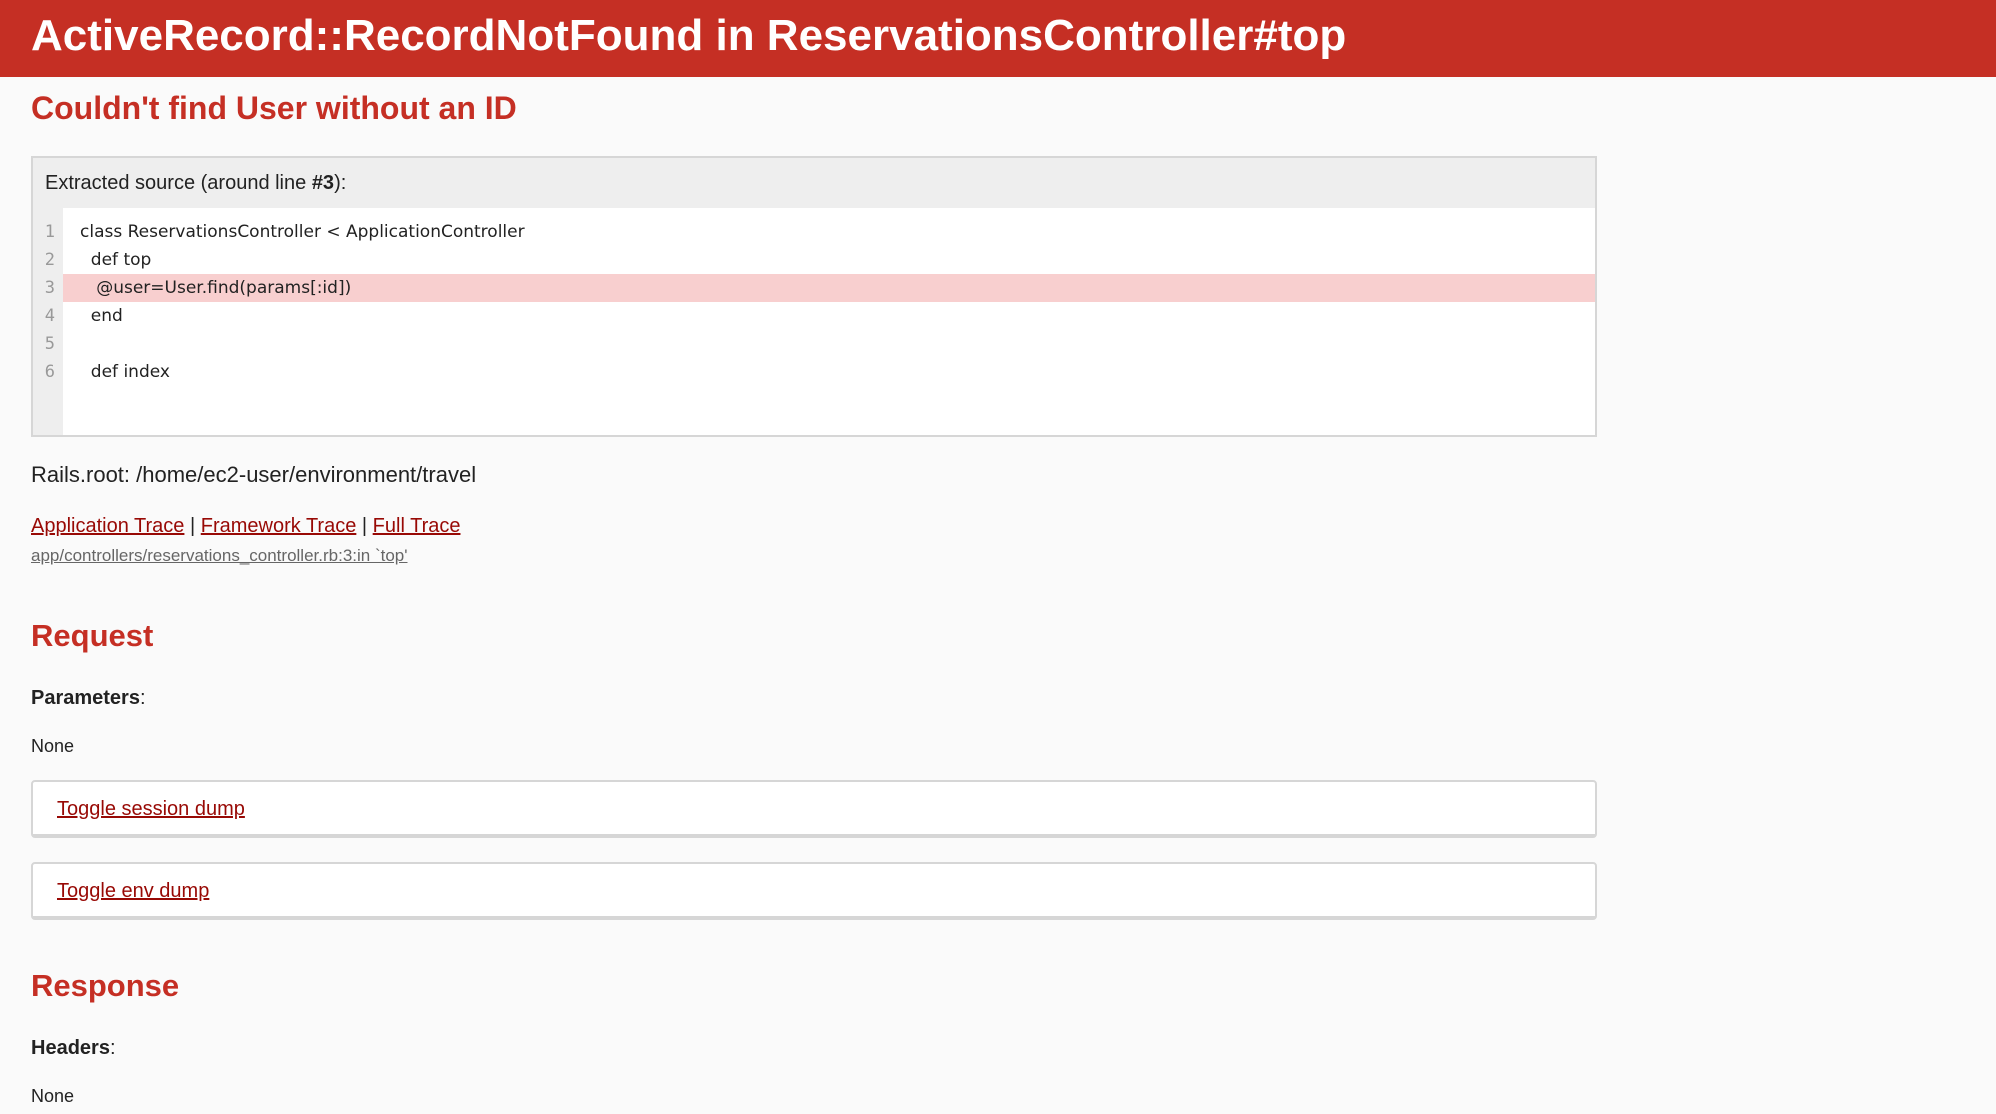 This screenshot has width=1996, height=1114. Describe the element at coordinates (105, 985) in the screenshot. I see `response-heading: Response` at that location.